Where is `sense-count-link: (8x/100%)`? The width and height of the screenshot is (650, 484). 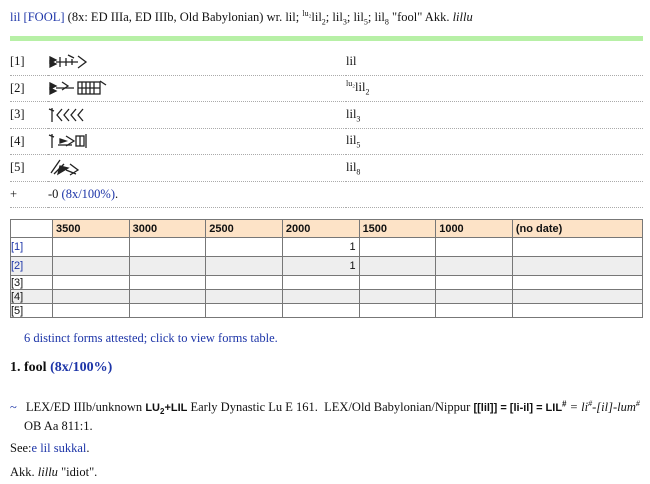 sense-count-link: (8x/100%) is located at coordinates (81, 367).